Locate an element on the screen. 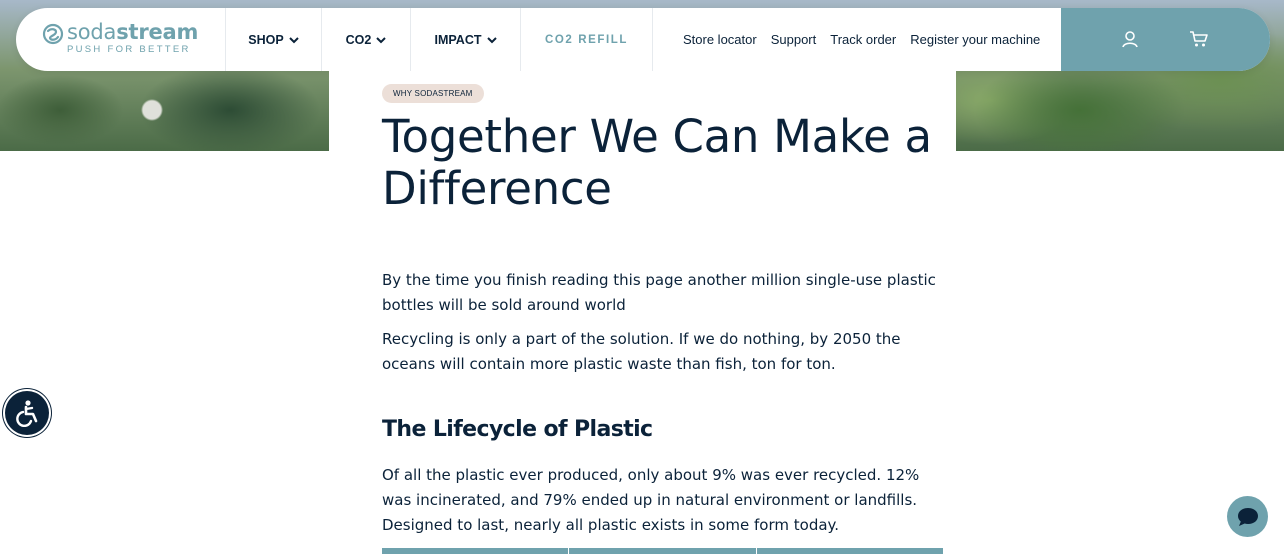 The width and height of the screenshot is (1284, 554). support-link: Support is located at coordinates (794, 39).